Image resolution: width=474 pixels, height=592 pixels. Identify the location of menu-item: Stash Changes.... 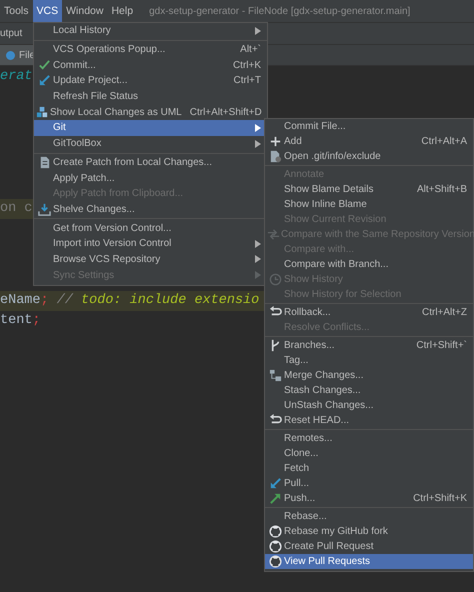
(369, 390).